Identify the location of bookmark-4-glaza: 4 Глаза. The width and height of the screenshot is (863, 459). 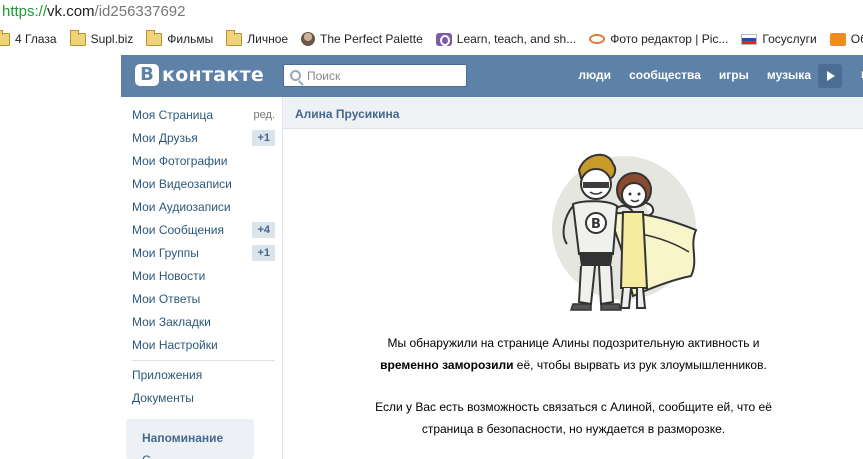
(28, 37).